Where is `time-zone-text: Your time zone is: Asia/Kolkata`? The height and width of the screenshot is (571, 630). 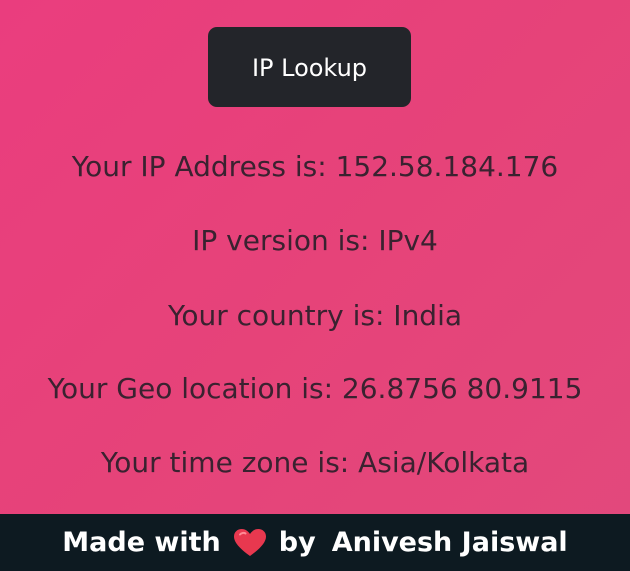 time-zone-text: Your time zone is: Asia/Kolkata is located at coordinates (315, 462).